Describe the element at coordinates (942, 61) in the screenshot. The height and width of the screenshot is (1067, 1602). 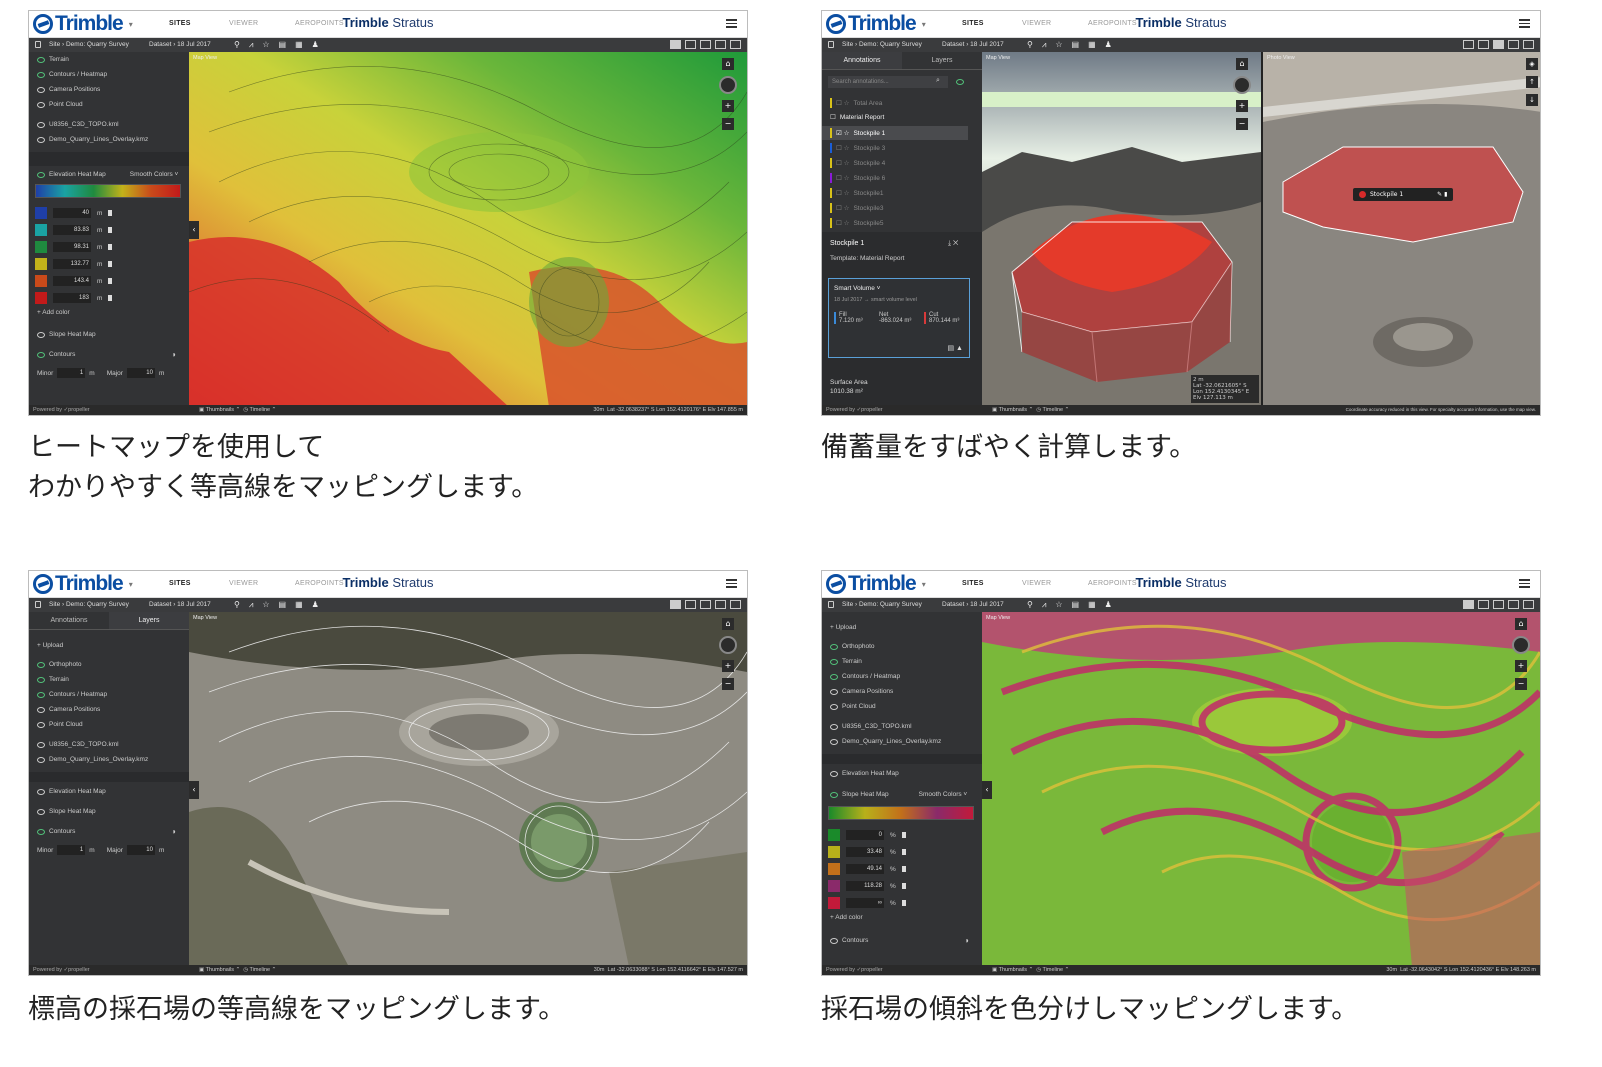
I see `tab-layers: Layers` at that location.